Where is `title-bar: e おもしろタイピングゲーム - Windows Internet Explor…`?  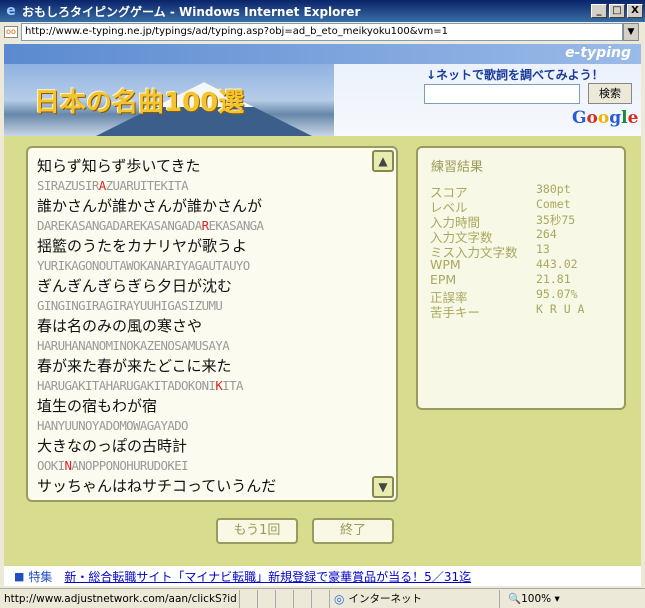
title-bar: e おもしろタイピングゲーム - Windows Internet Explor… is located at coordinates (322, 11).